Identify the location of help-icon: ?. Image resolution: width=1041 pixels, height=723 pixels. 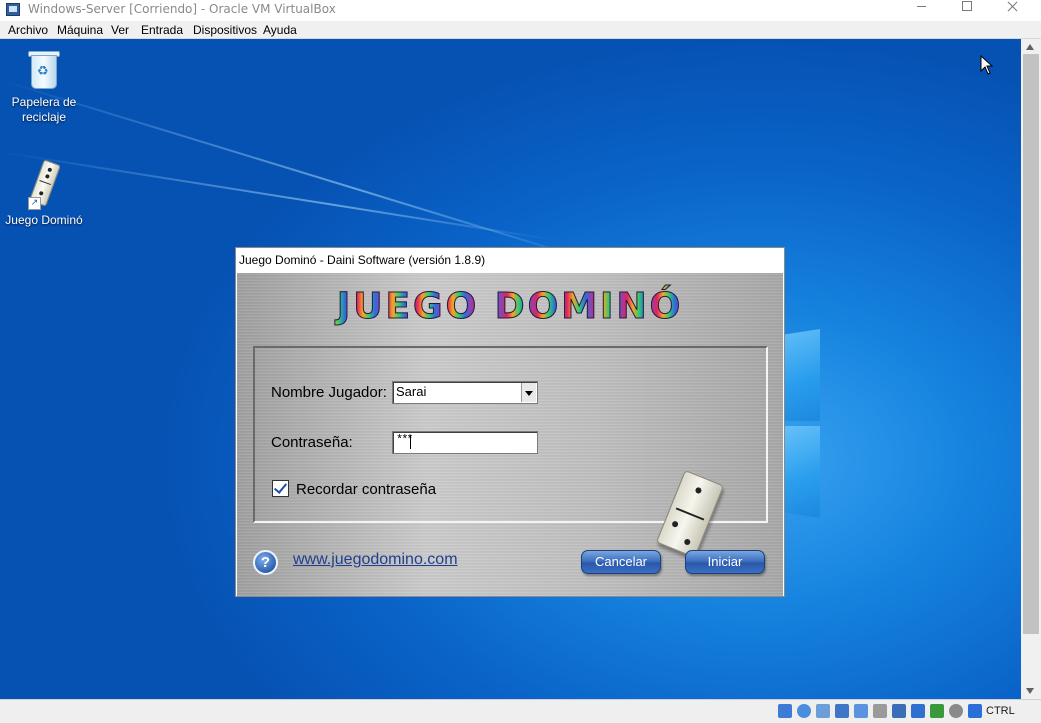
(265, 562).